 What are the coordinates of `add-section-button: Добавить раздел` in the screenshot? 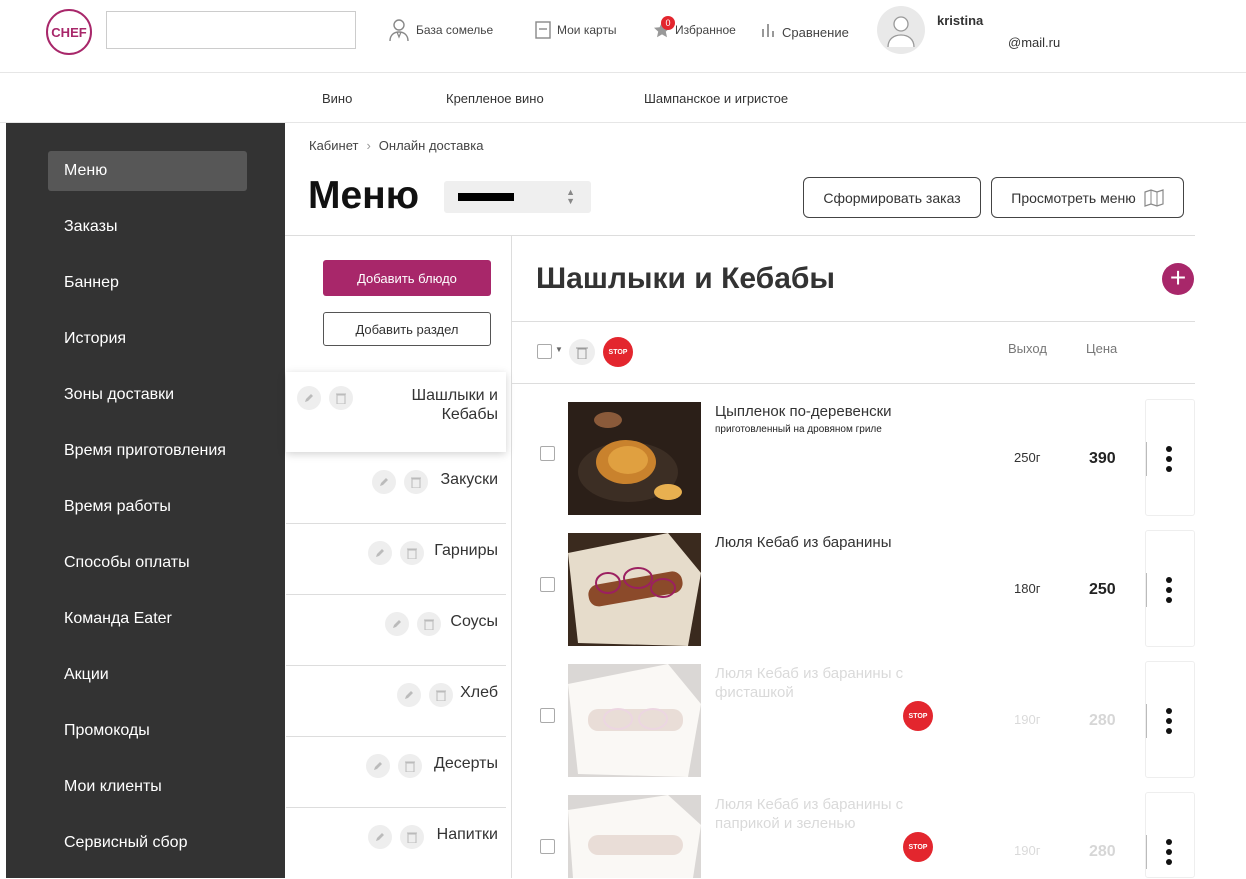 It's located at (407, 329).